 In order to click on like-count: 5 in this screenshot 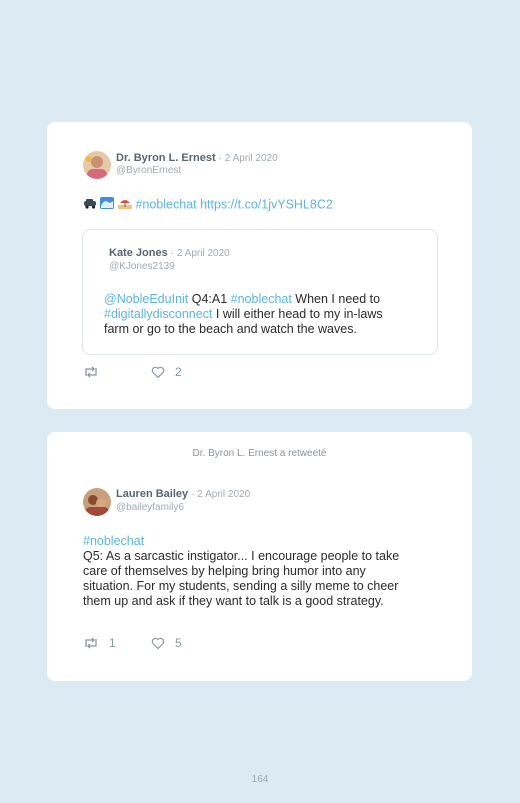, I will do `click(178, 643)`.